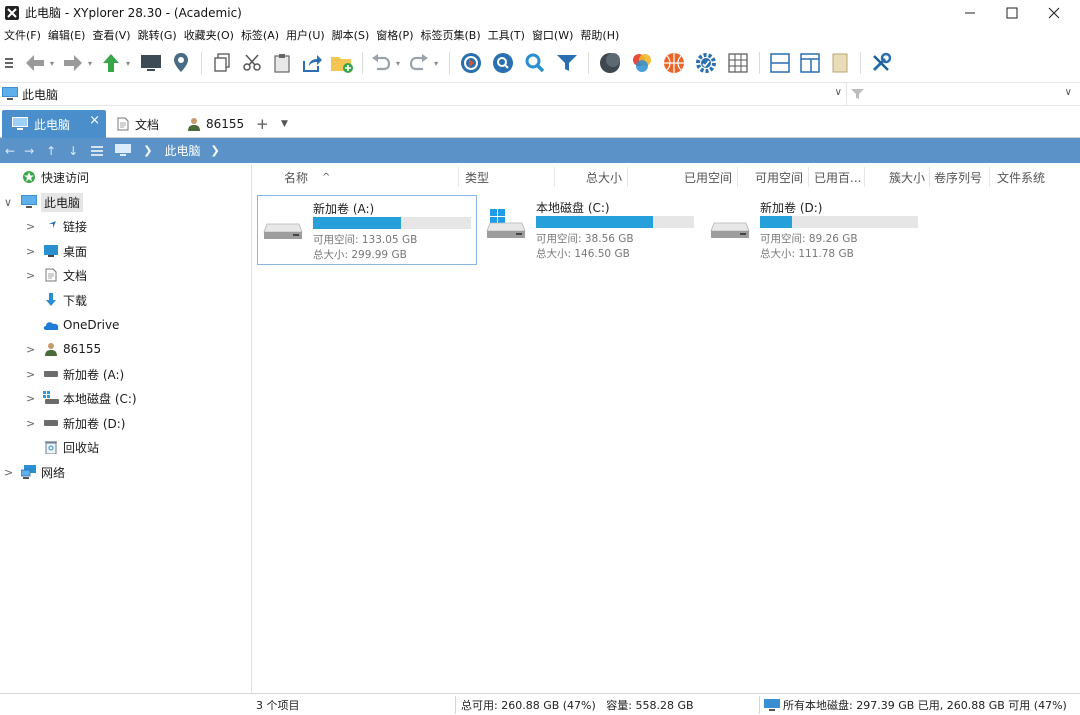 This screenshot has height=715, width=1080. Describe the element at coordinates (815, 230) in the screenshot. I see `drive-tile-d: 新加卷 (D:) 可用空间: 89.26 GB 总大小: 111.78 GB` at that location.